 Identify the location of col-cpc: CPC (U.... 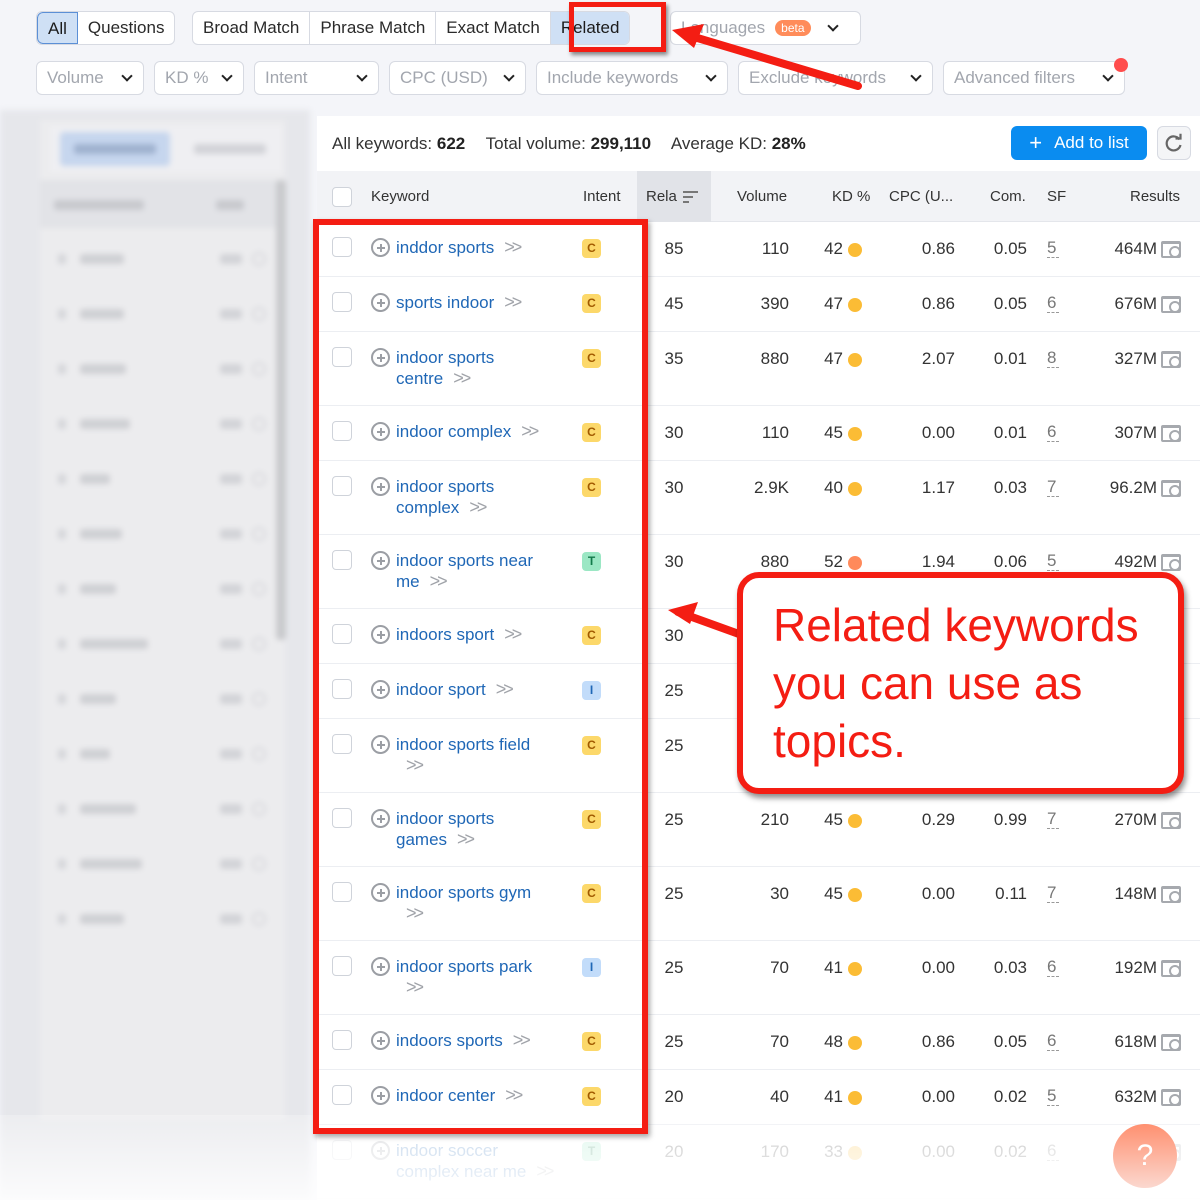
(921, 196).